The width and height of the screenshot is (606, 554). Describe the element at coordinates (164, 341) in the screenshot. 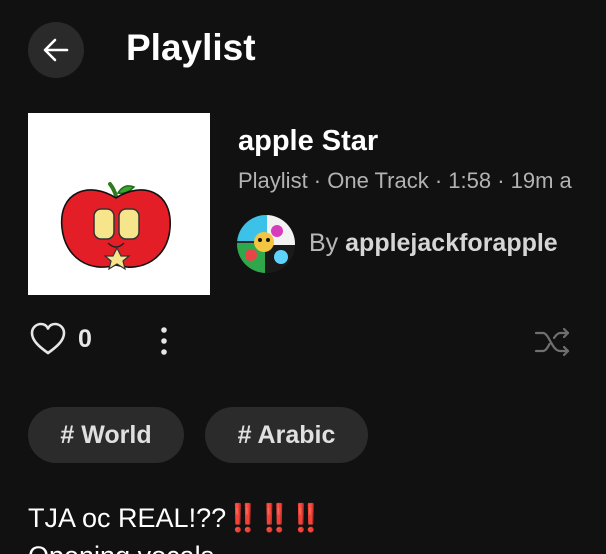

I see `vertical-dots-icon` at that location.